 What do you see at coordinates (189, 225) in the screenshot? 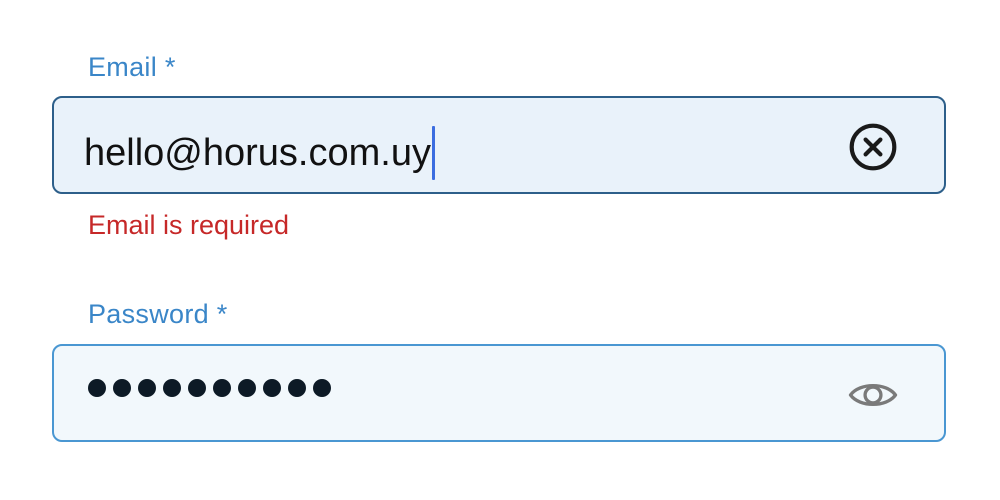
I see `email-error-message: Email is required` at bounding box center [189, 225].